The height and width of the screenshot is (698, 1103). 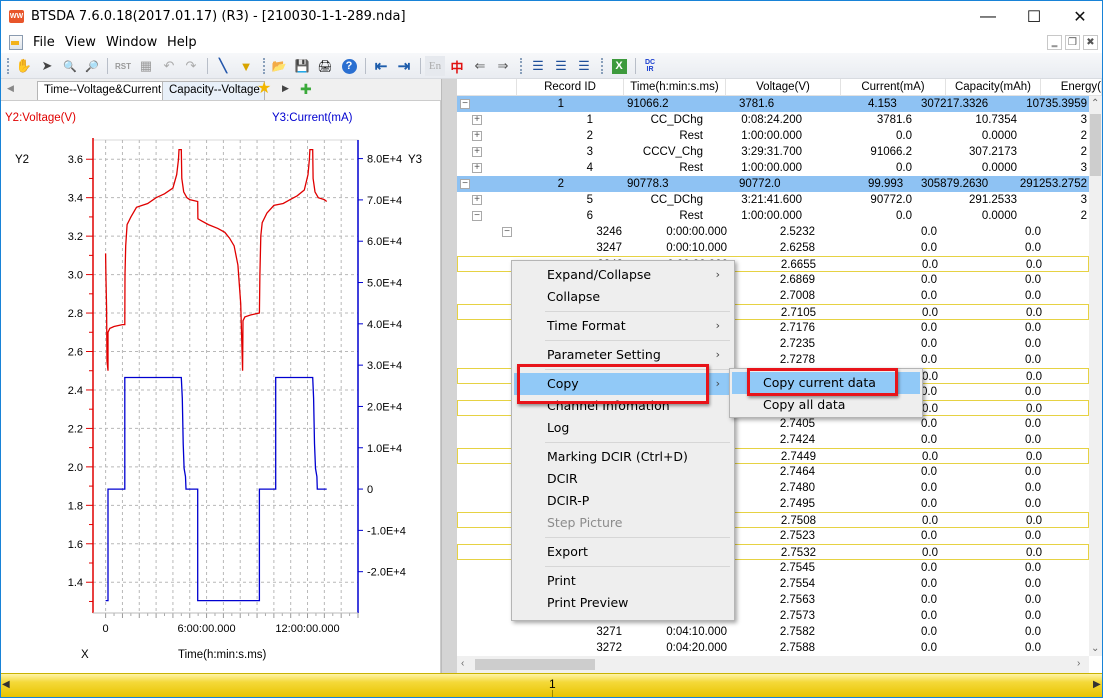 I want to click on horizontal-scrollbar: ‹ ›, so click(x=773, y=664).